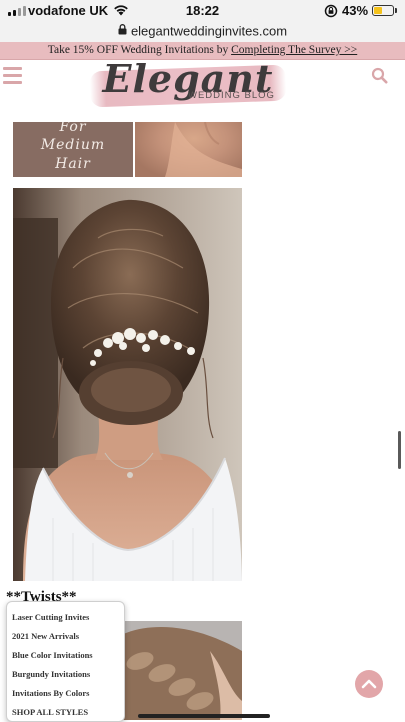 The width and height of the screenshot is (405, 722). I want to click on carrier-name: vodafone UK, so click(68, 10).